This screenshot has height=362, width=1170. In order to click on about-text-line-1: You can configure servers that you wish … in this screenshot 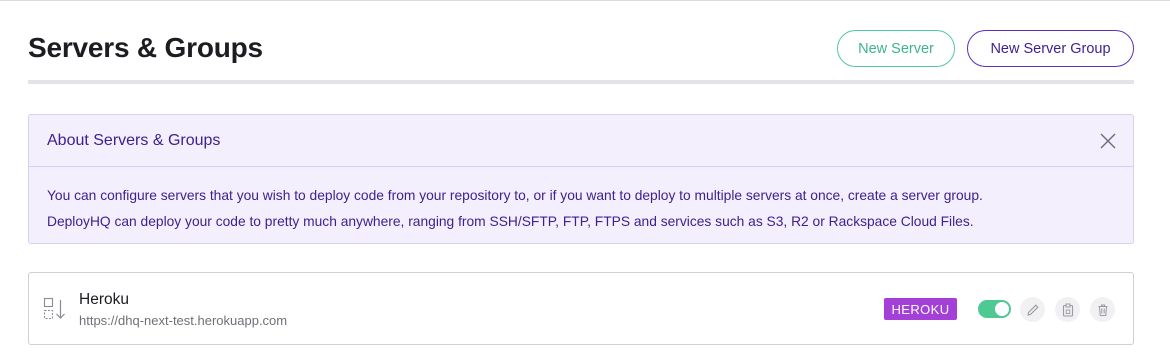, I will do `click(515, 195)`.